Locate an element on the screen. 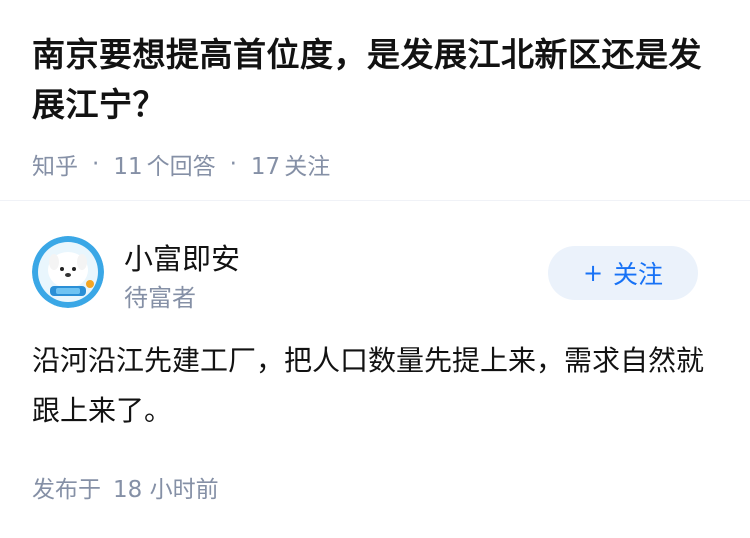  answers-count-group: 11 个回答 is located at coordinates (164, 164).